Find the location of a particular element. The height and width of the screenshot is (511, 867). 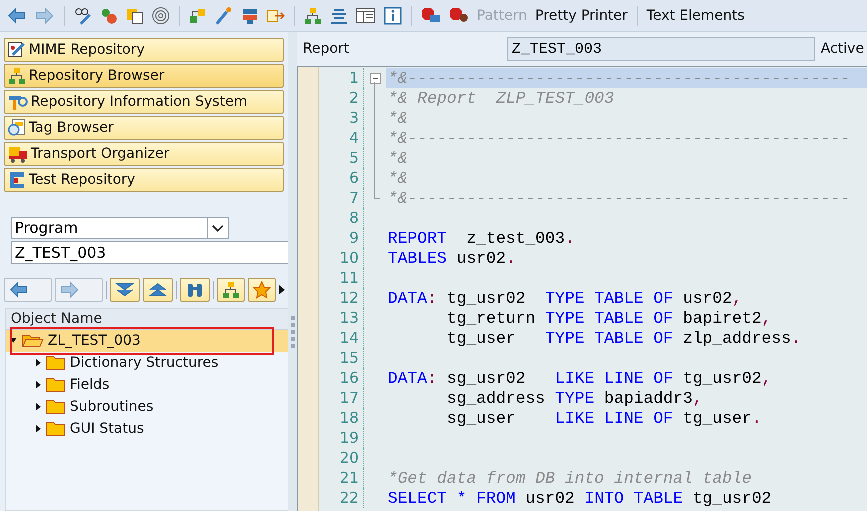

line-number: 3 is located at coordinates (341, 118).